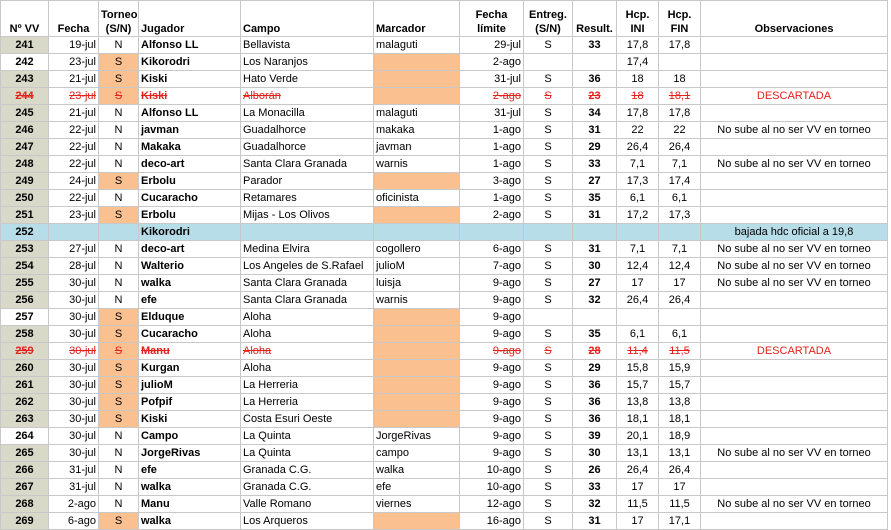 The width and height of the screenshot is (891, 530). What do you see at coordinates (637, 504) in the screenshot?
I see `cell-hcp-ini: 11,5` at bounding box center [637, 504].